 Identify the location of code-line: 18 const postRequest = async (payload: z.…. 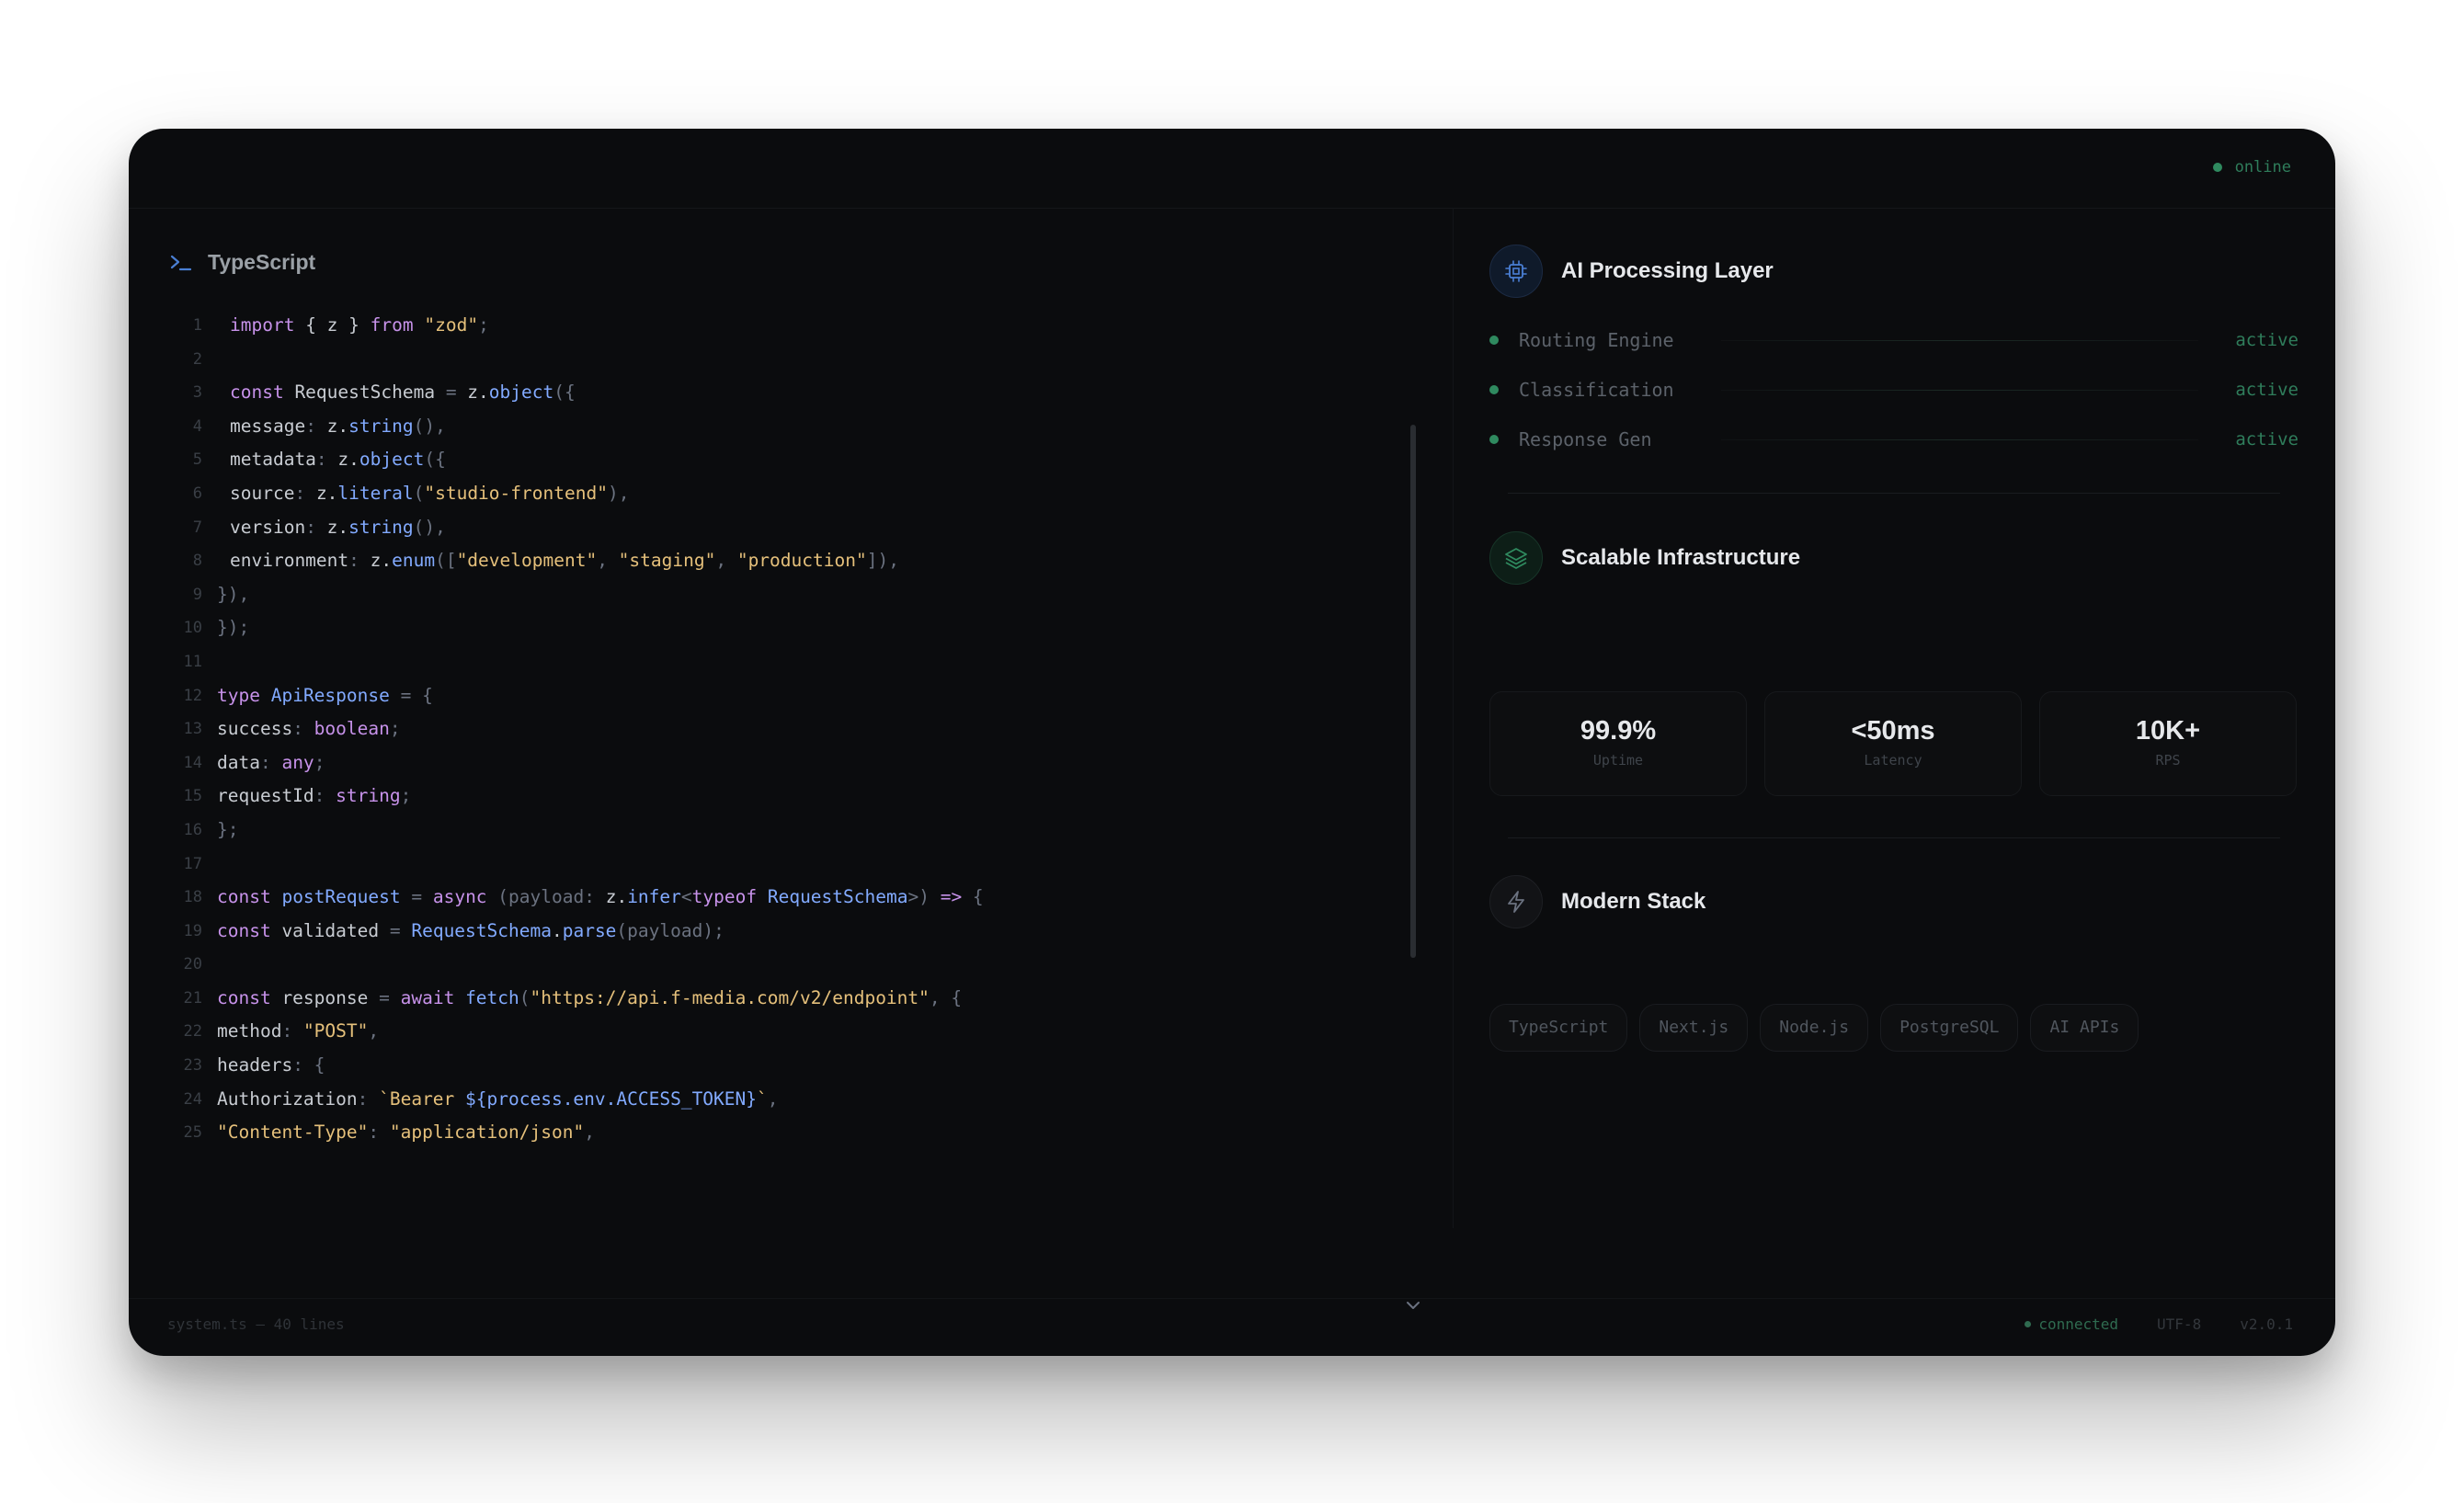
(790, 898).